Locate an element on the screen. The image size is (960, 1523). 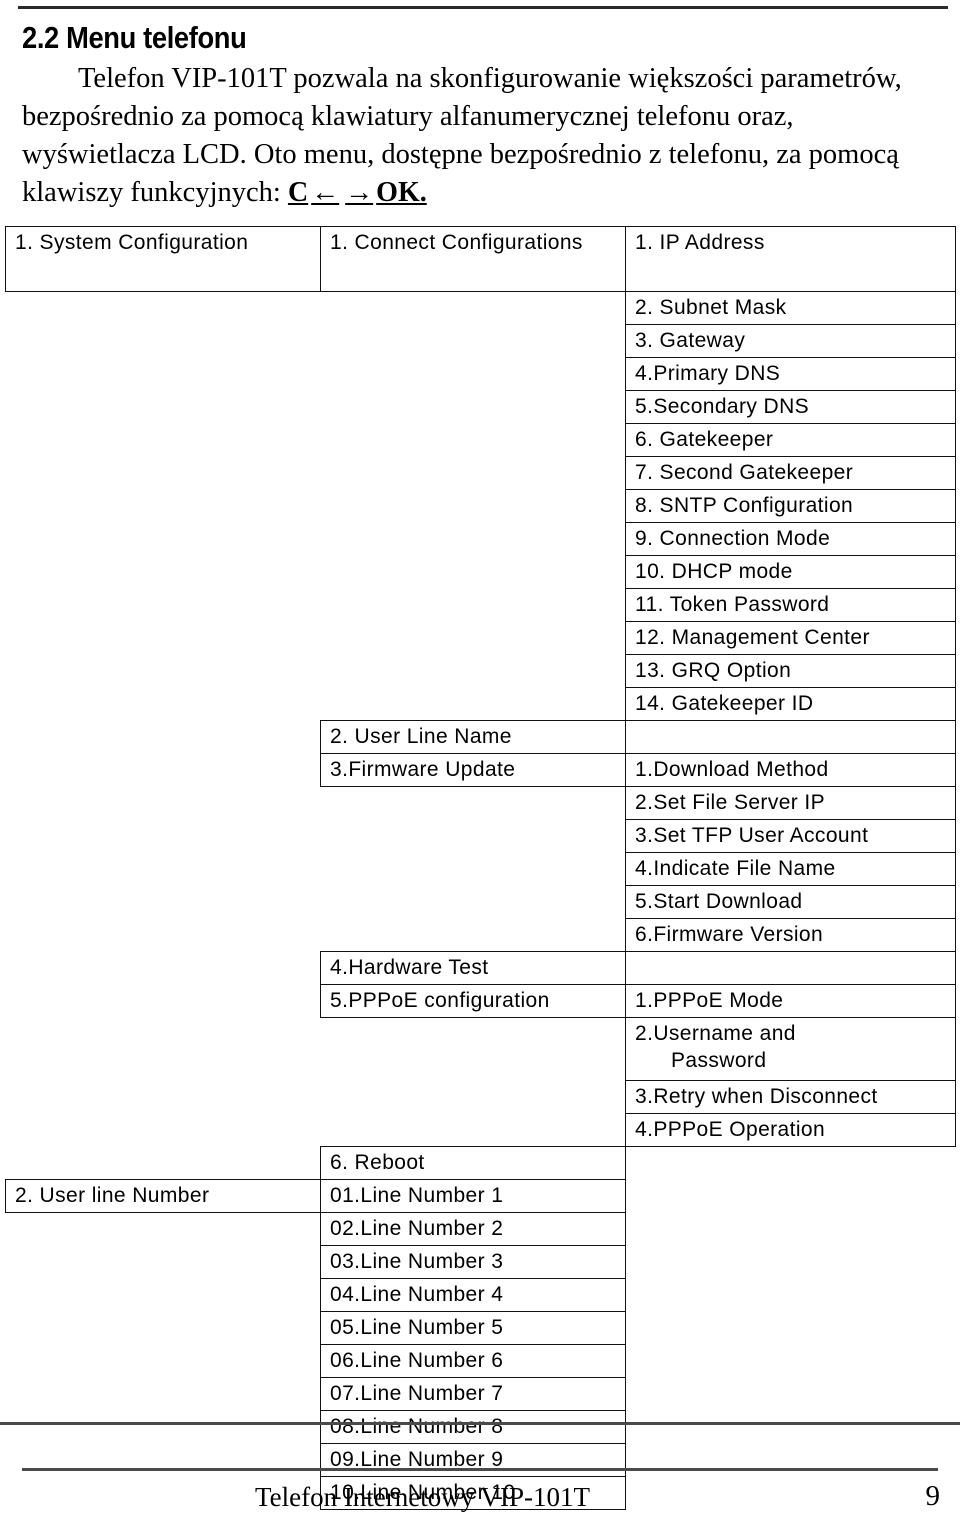
table-row: 2. User line Number 01.Line Number 1 is located at coordinates (480, 1196).